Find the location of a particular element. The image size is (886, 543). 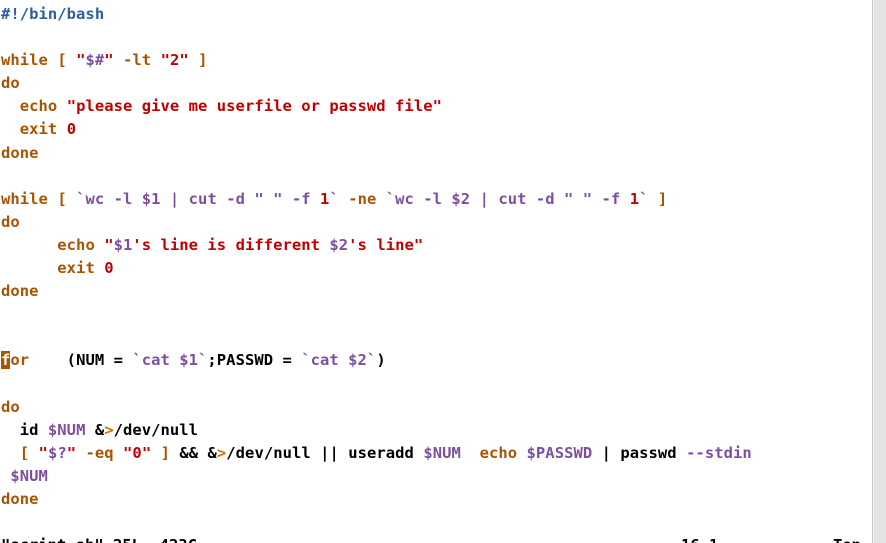

code-token: & is located at coordinates (95, 429).